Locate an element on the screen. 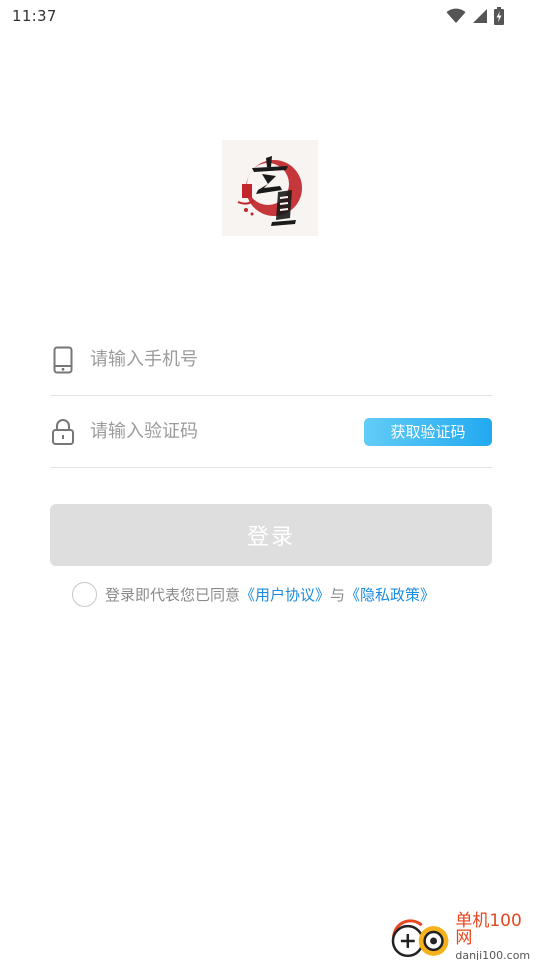  code-field-row: 获取验证码 is located at coordinates (271, 432).